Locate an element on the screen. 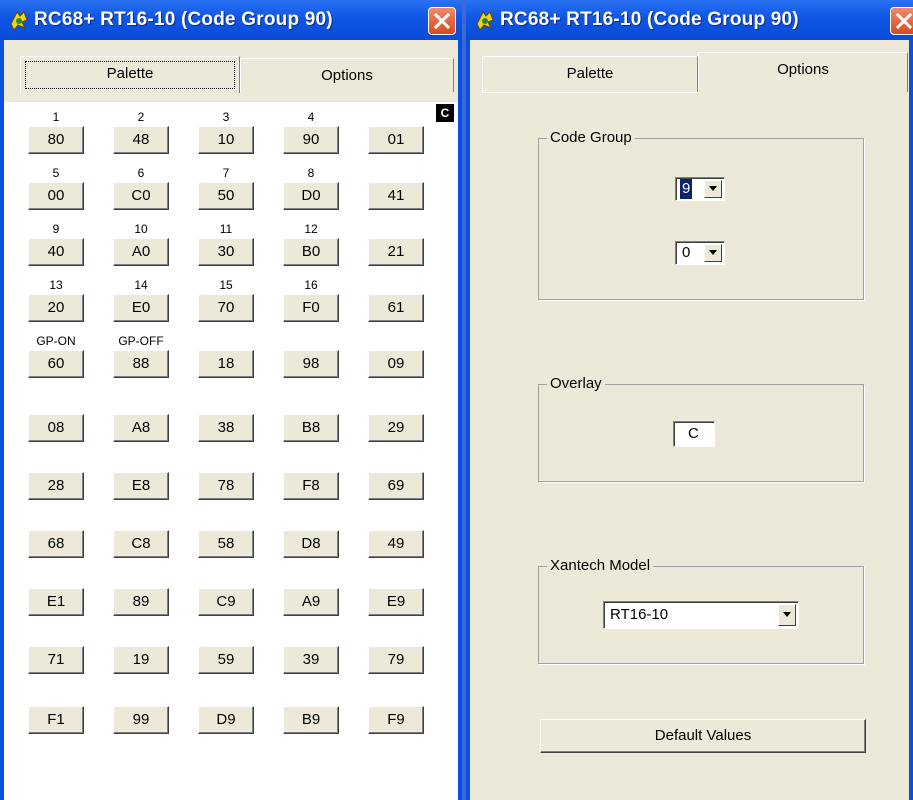 This screenshot has width=913, height=800. overlay-box: Overlay C is located at coordinates (701, 428).